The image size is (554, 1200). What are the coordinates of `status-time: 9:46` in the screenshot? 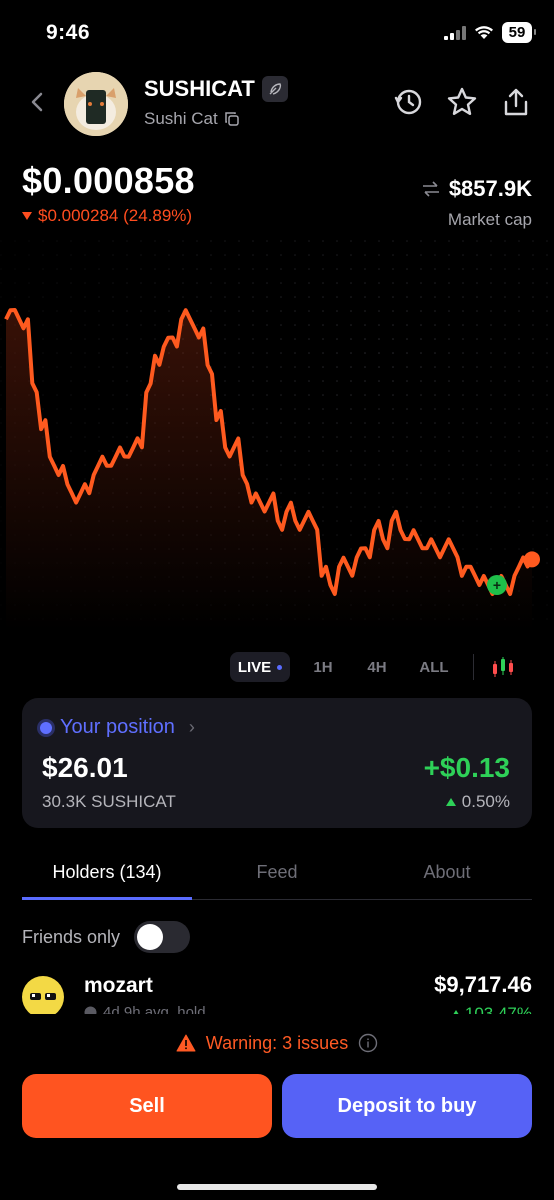 It's located at (68, 32).